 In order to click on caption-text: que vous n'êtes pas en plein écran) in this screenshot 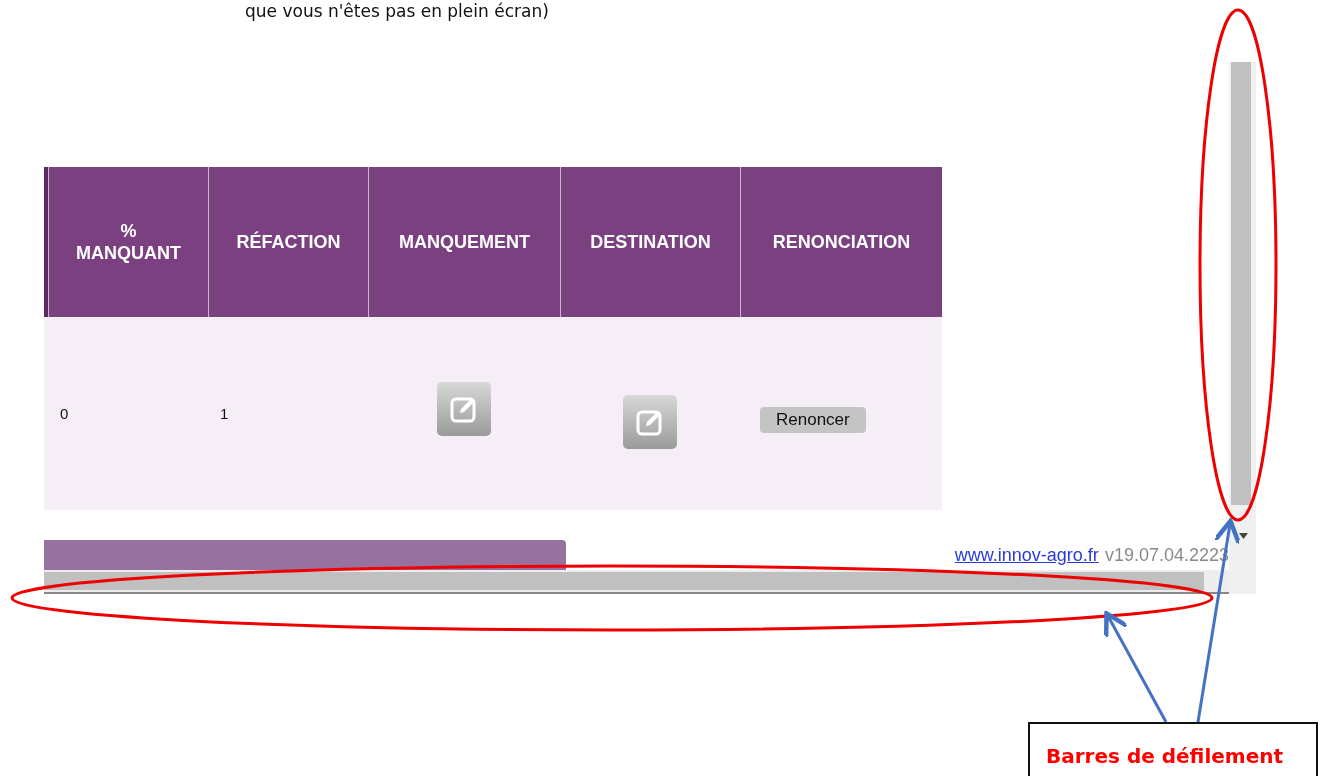, I will do `click(397, 11)`.